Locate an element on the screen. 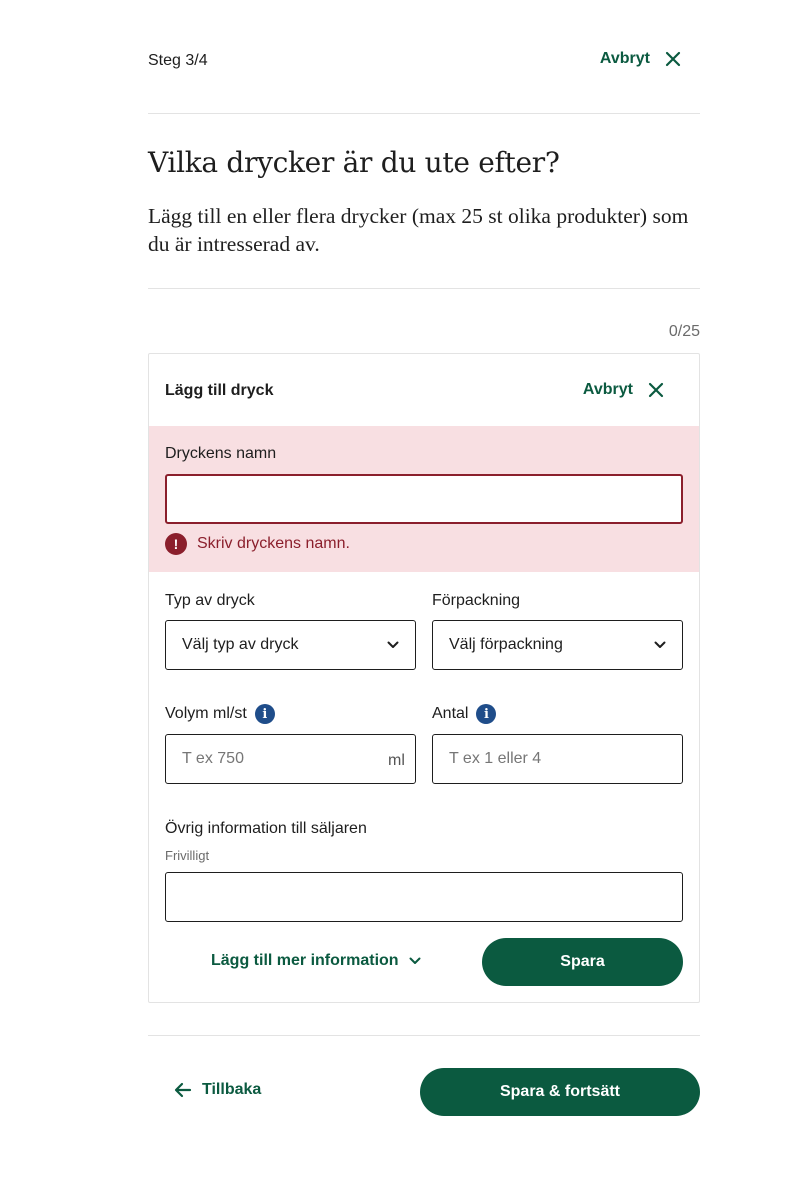 This screenshot has width=796, height=1192. drink-name-label: Dryckens namn is located at coordinates (221, 453).